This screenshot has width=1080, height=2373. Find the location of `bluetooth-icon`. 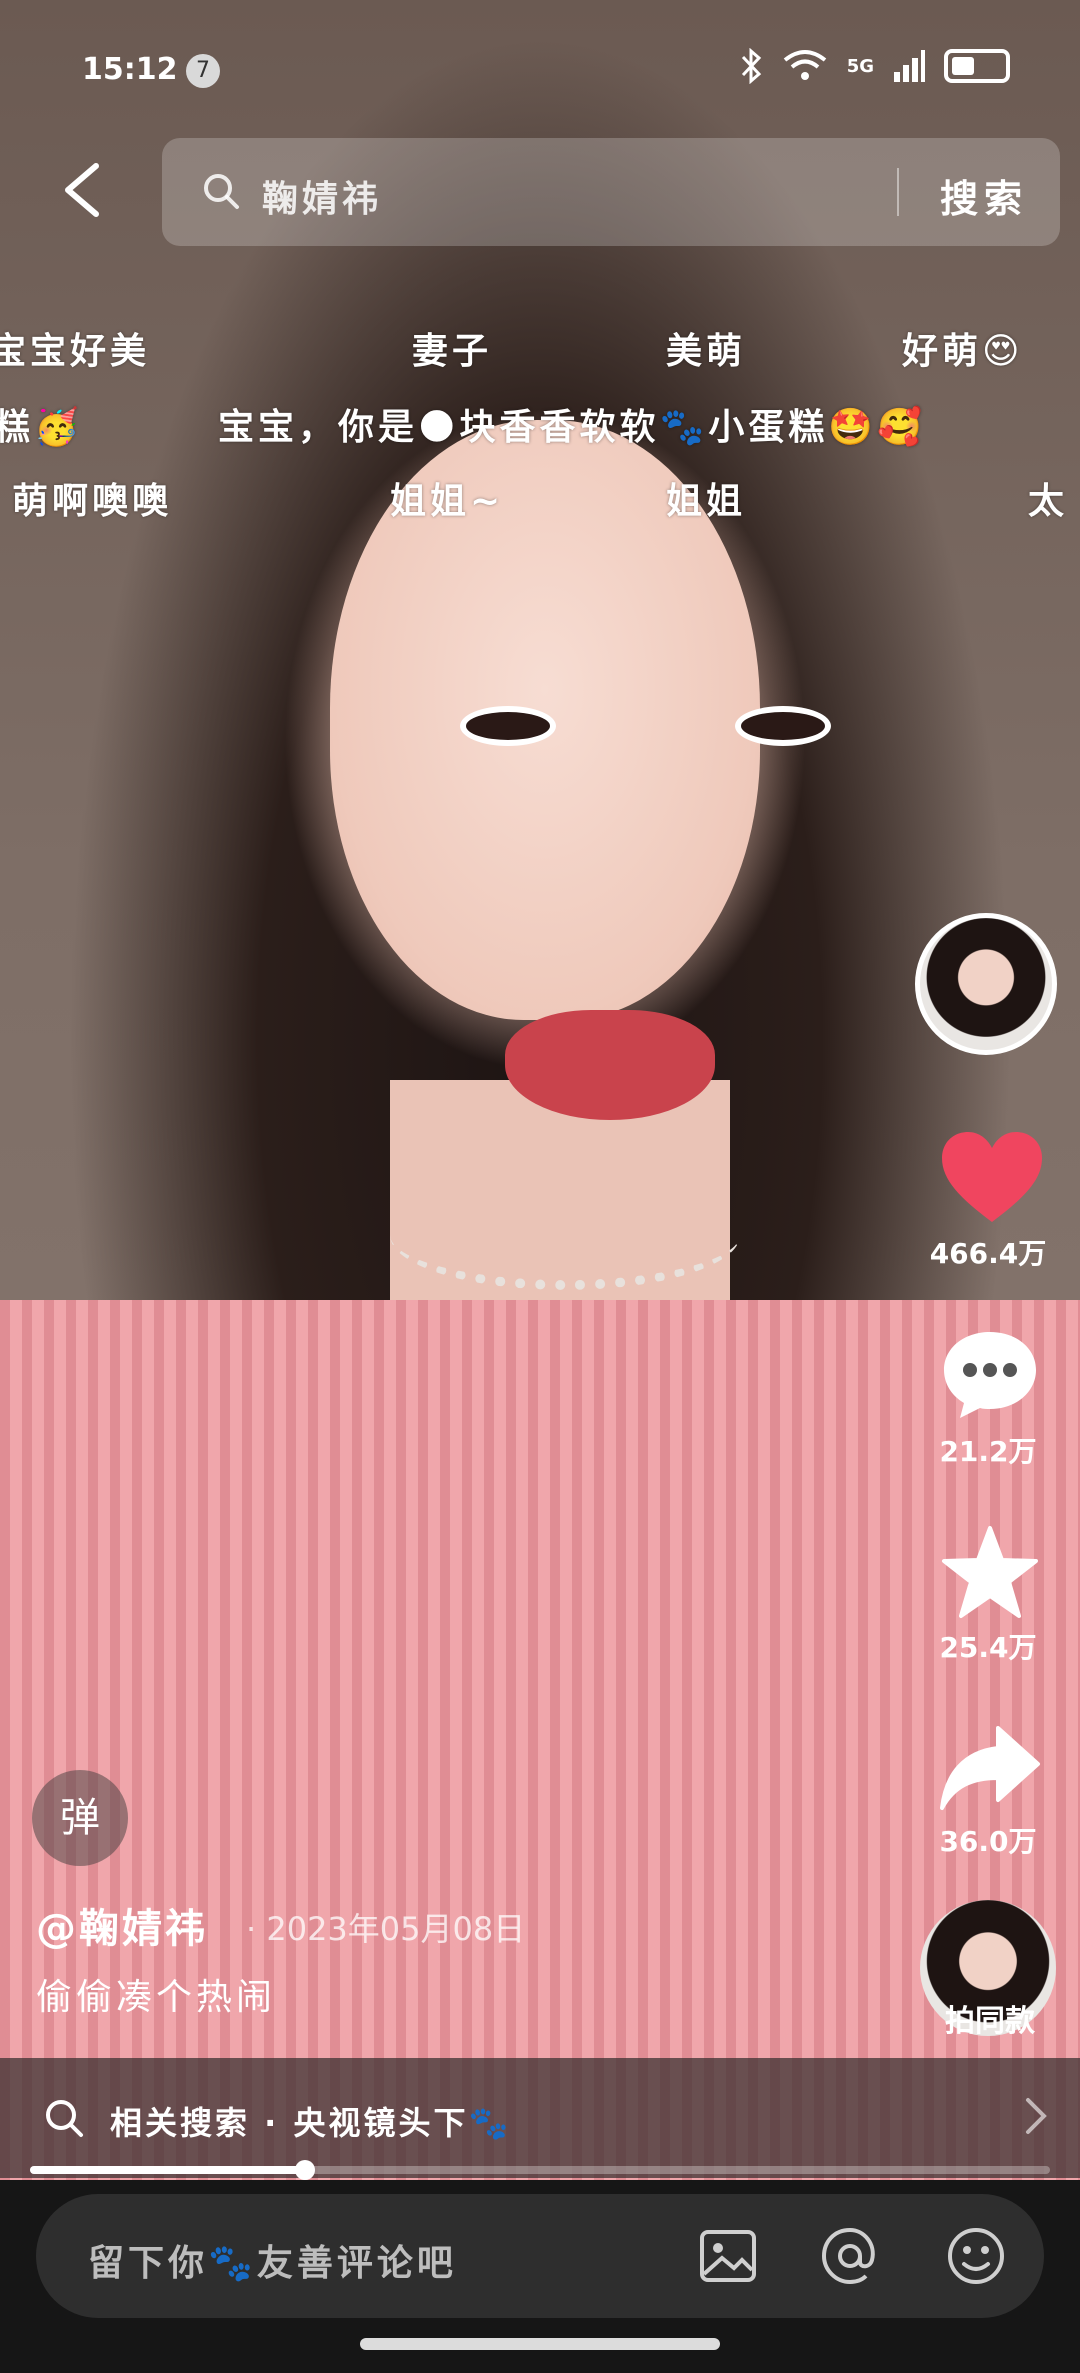

bluetooth-icon is located at coordinates (751, 66).